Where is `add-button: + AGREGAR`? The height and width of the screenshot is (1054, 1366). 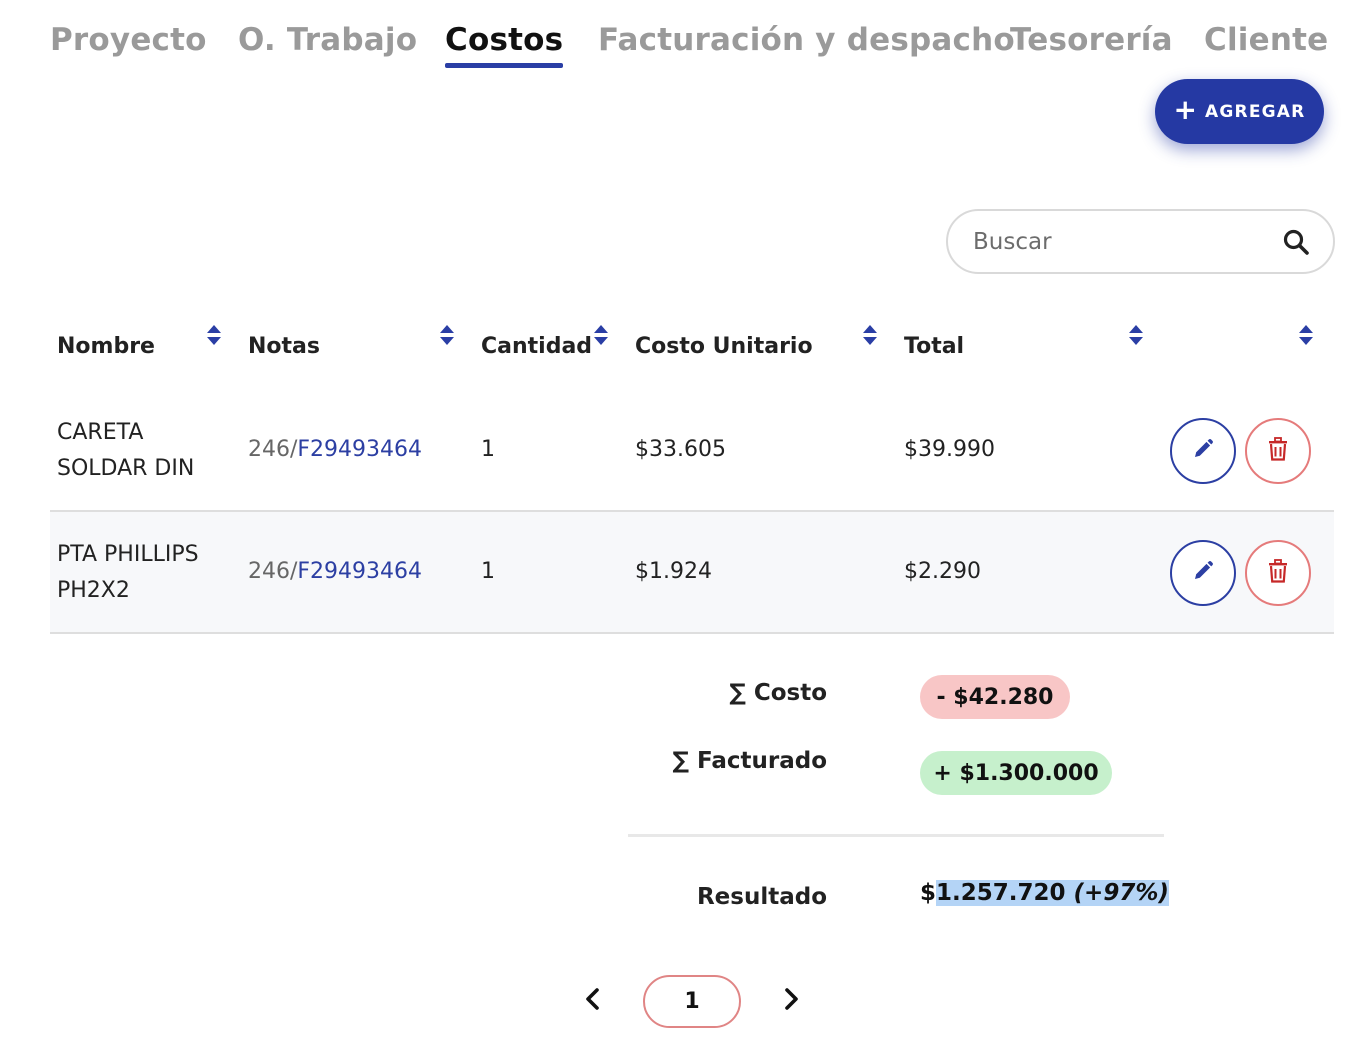 add-button: + AGREGAR is located at coordinates (1239, 111).